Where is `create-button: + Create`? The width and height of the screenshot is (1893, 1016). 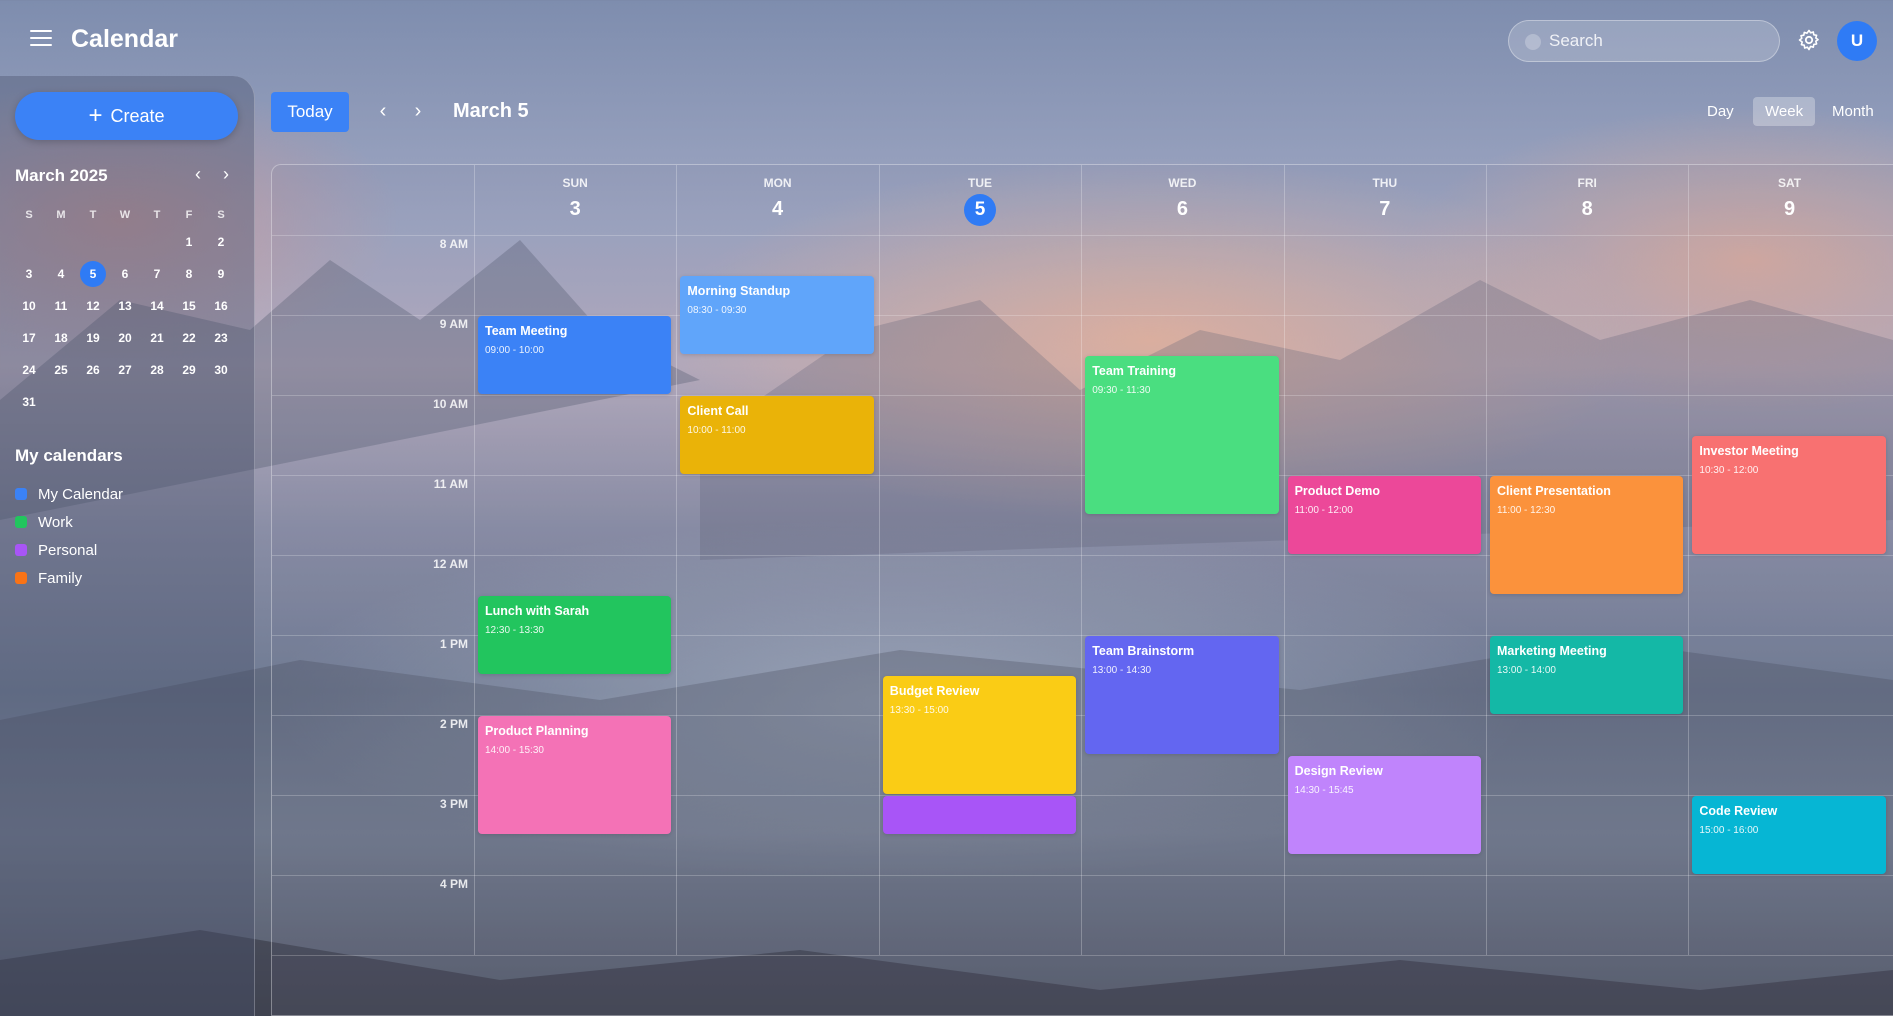
create-button: + Create is located at coordinates (126, 116).